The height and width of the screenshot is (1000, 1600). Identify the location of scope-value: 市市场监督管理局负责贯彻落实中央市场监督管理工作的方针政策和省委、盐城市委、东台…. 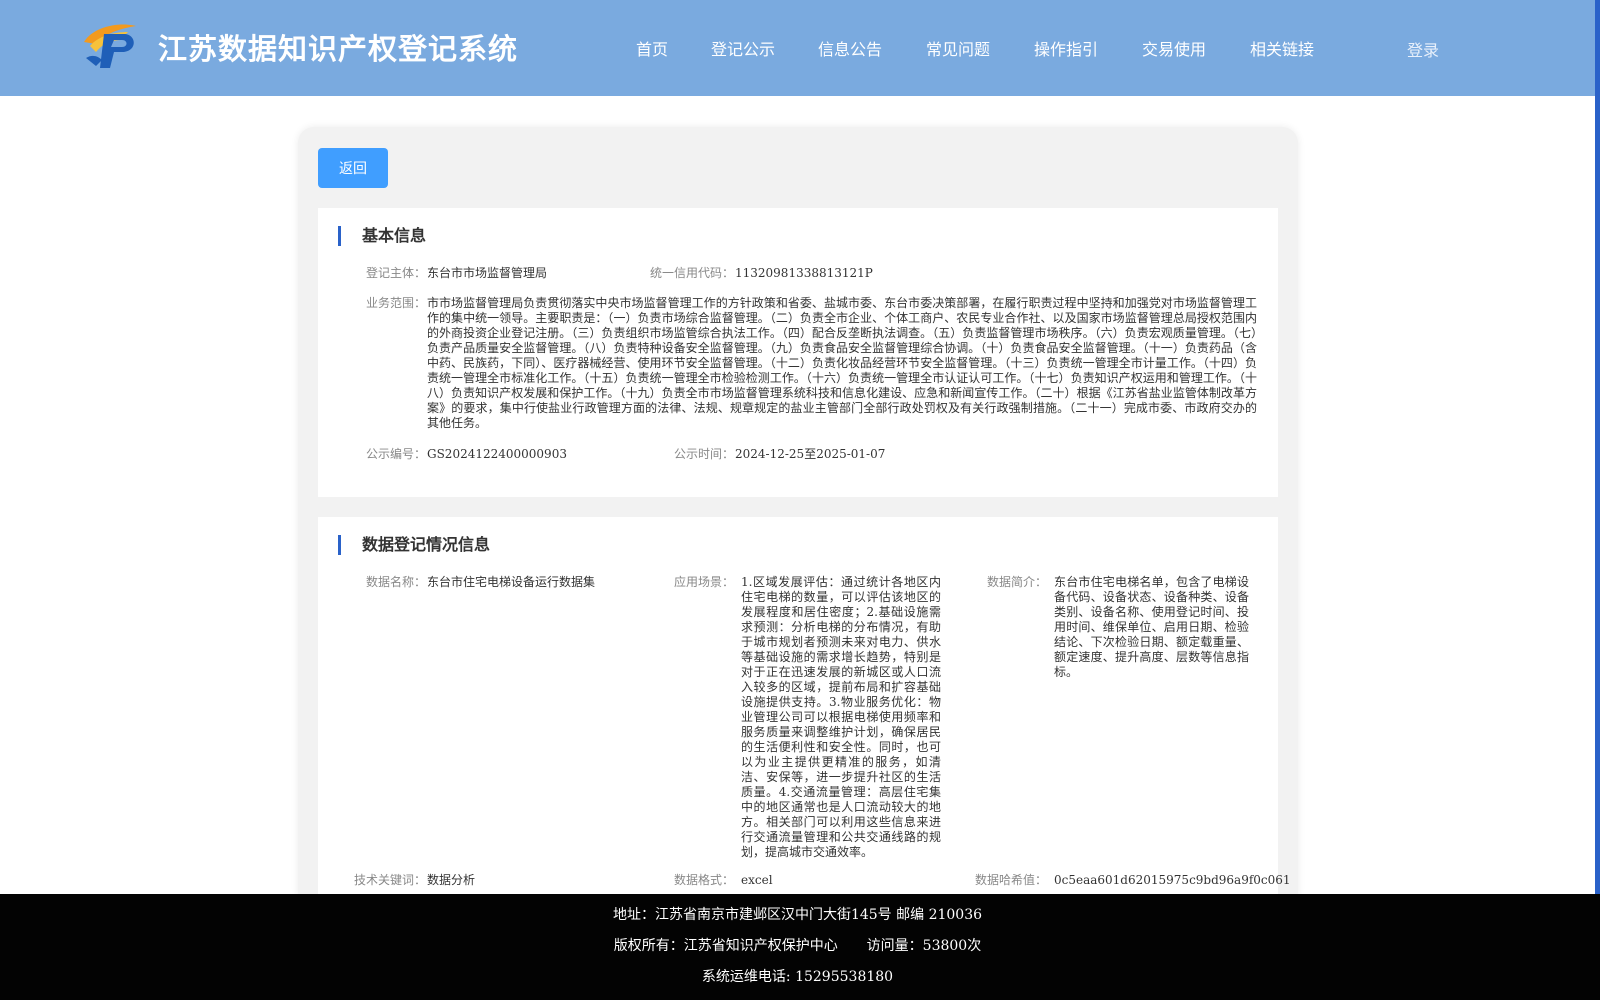
(842, 363).